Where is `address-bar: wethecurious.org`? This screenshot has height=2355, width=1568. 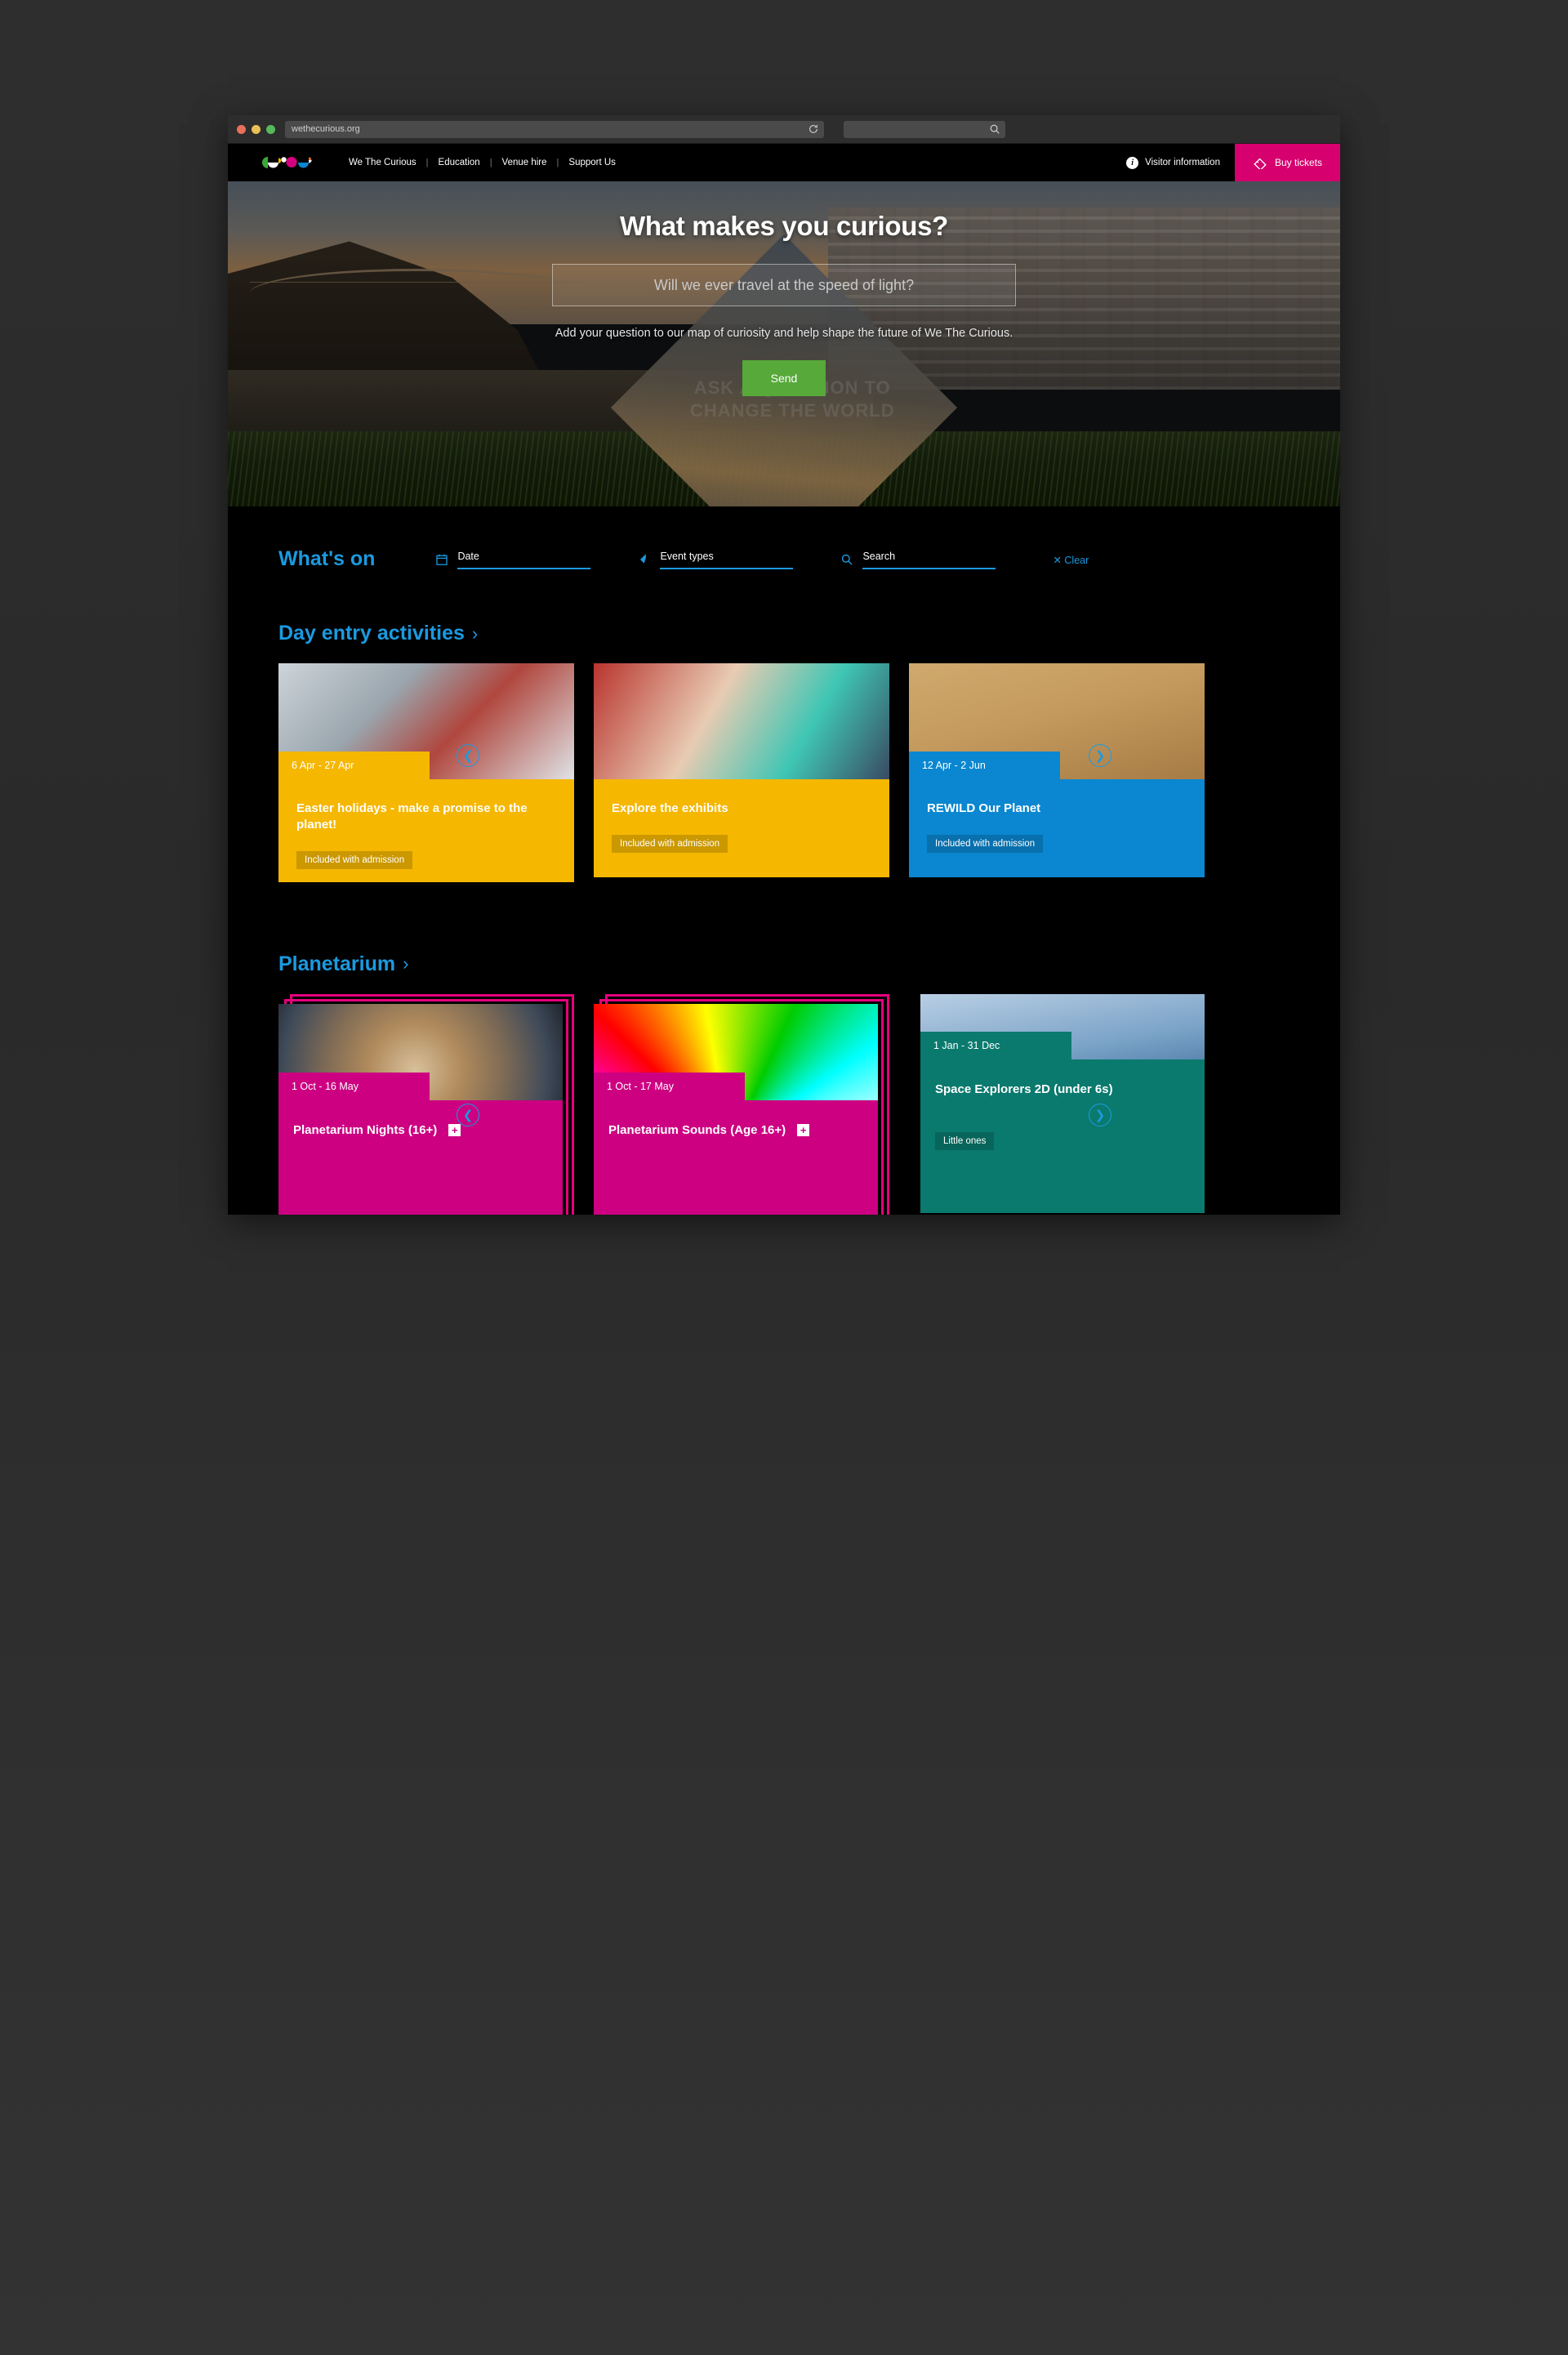 address-bar: wethecurious.org is located at coordinates (554, 129).